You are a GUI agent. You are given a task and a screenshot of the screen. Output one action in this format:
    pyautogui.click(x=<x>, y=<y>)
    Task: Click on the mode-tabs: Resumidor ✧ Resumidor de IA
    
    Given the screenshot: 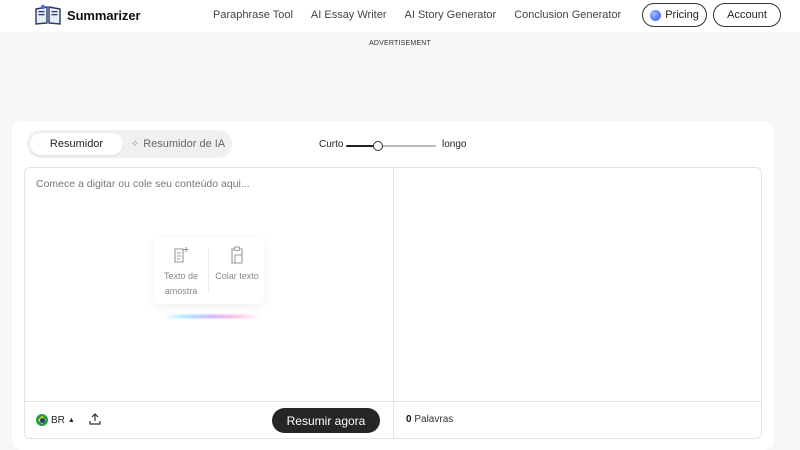 What is the action you would take?
    pyautogui.click(x=129, y=144)
    